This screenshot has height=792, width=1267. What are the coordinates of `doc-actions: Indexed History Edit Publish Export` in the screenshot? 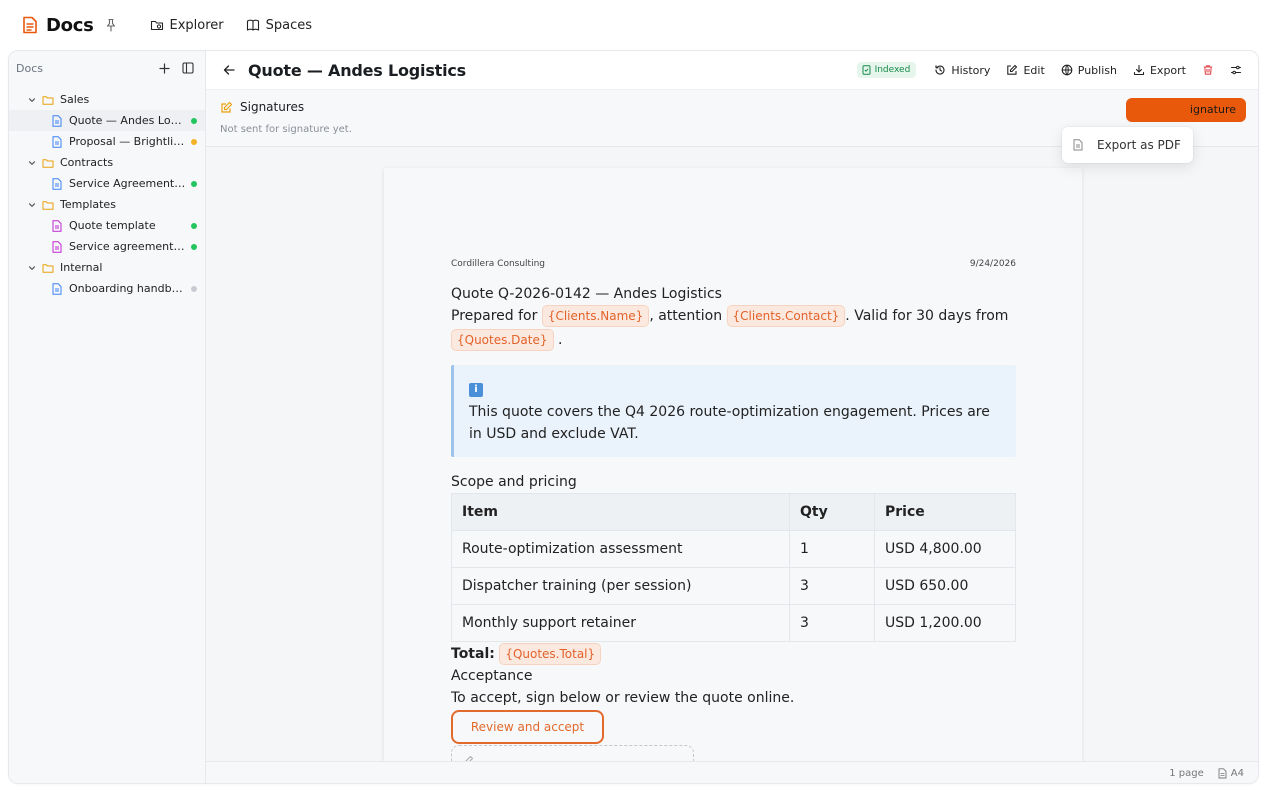 It's located at (1057, 70).